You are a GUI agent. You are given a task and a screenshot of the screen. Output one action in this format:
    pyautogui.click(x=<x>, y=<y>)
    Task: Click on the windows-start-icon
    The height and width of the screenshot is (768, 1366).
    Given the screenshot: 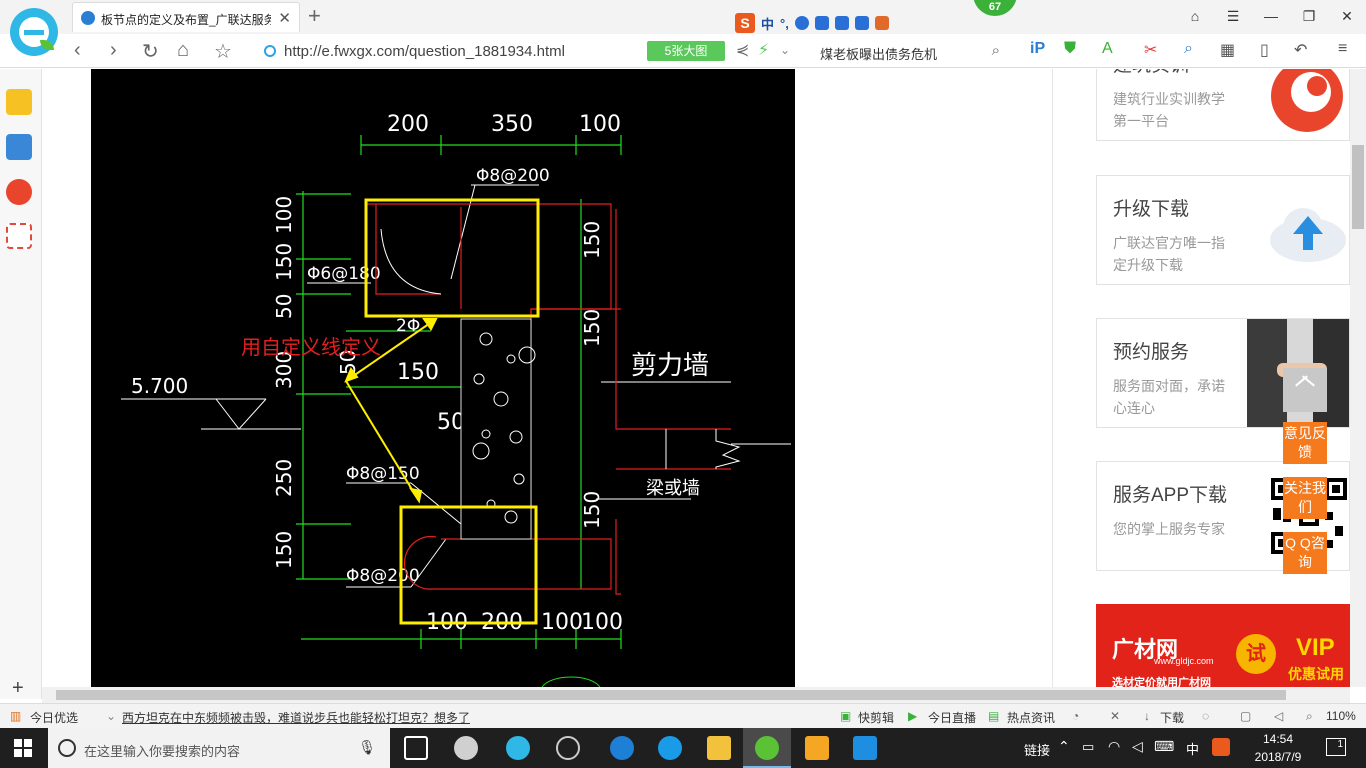 What is the action you would take?
    pyautogui.click(x=23, y=748)
    